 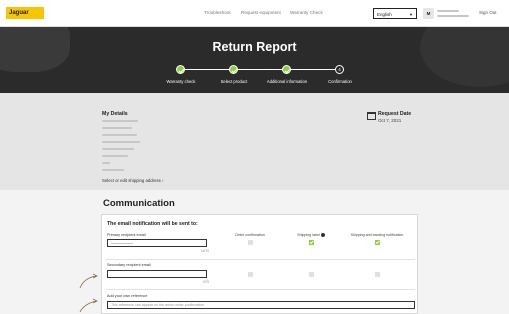 I want to click on secondary-email-label: Secondary recipient email, so click(x=129, y=265).